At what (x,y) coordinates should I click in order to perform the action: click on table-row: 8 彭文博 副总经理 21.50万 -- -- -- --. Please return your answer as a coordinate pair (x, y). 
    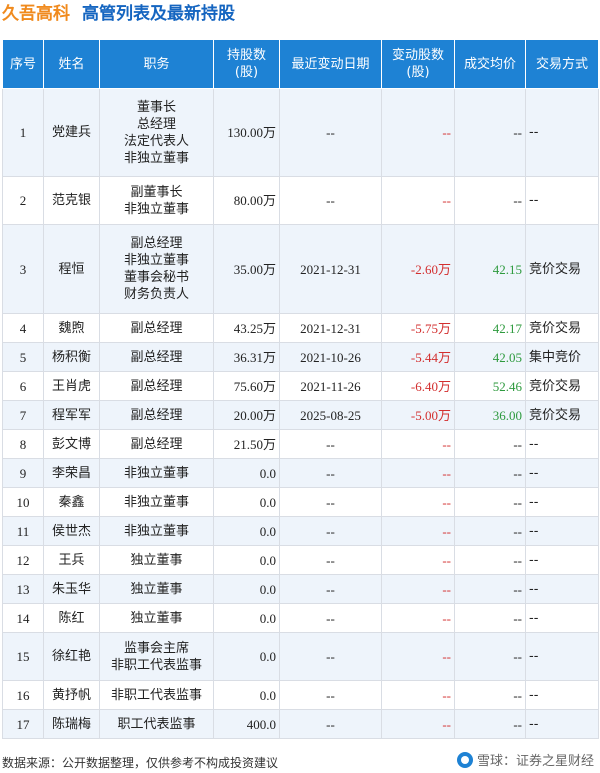
    Looking at the image, I should click on (300, 444).